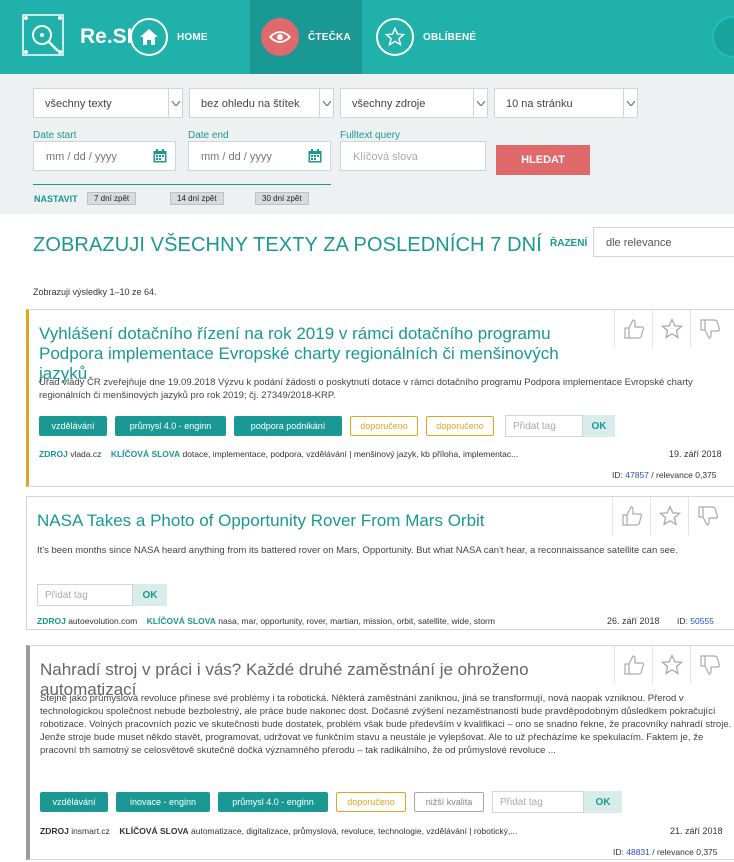 The height and width of the screenshot is (862, 734). I want to click on relevance-label: / relevance, so click(672, 475).